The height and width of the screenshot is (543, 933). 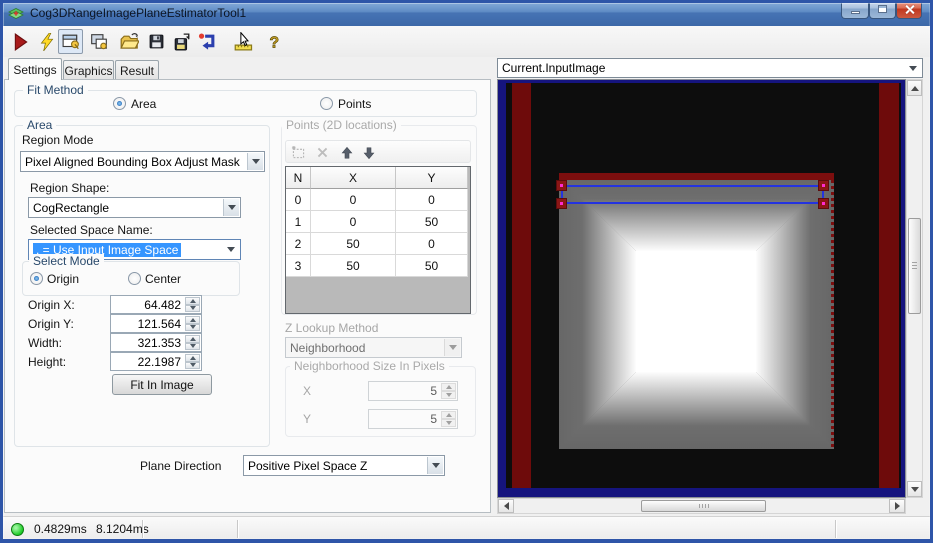 I want to click on neighborhood-y-field: 5, so click(x=413, y=419).